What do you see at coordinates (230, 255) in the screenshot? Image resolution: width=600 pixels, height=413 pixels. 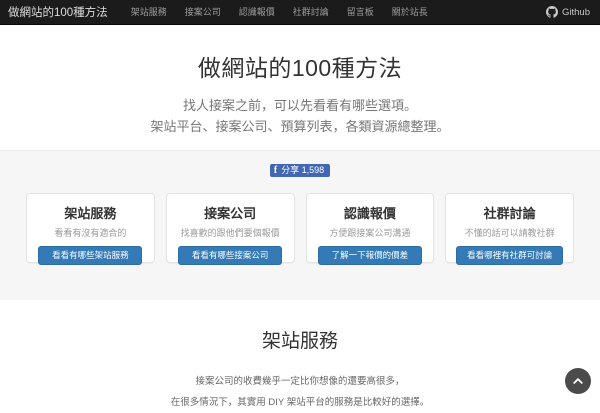 I see `card-agencies-button: 看看有哪些接案公司` at bounding box center [230, 255].